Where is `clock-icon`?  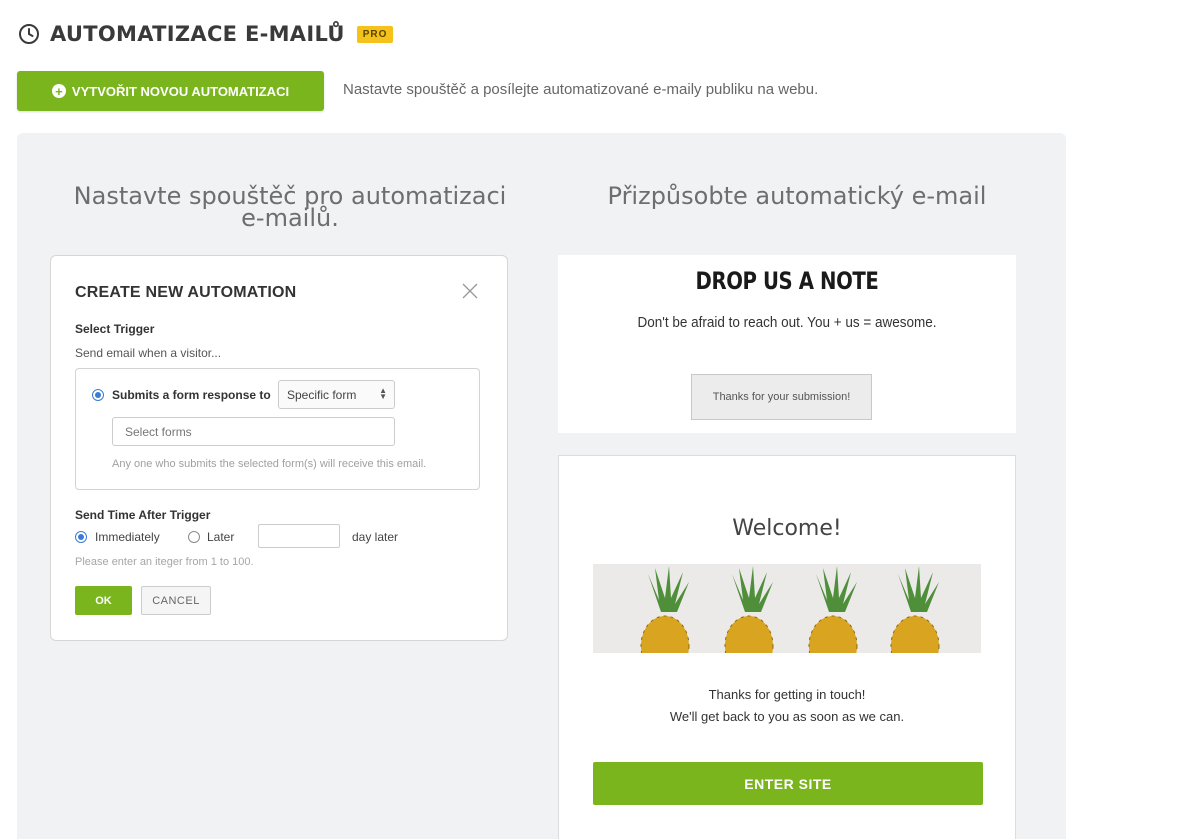
clock-icon is located at coordinates (29, 34).